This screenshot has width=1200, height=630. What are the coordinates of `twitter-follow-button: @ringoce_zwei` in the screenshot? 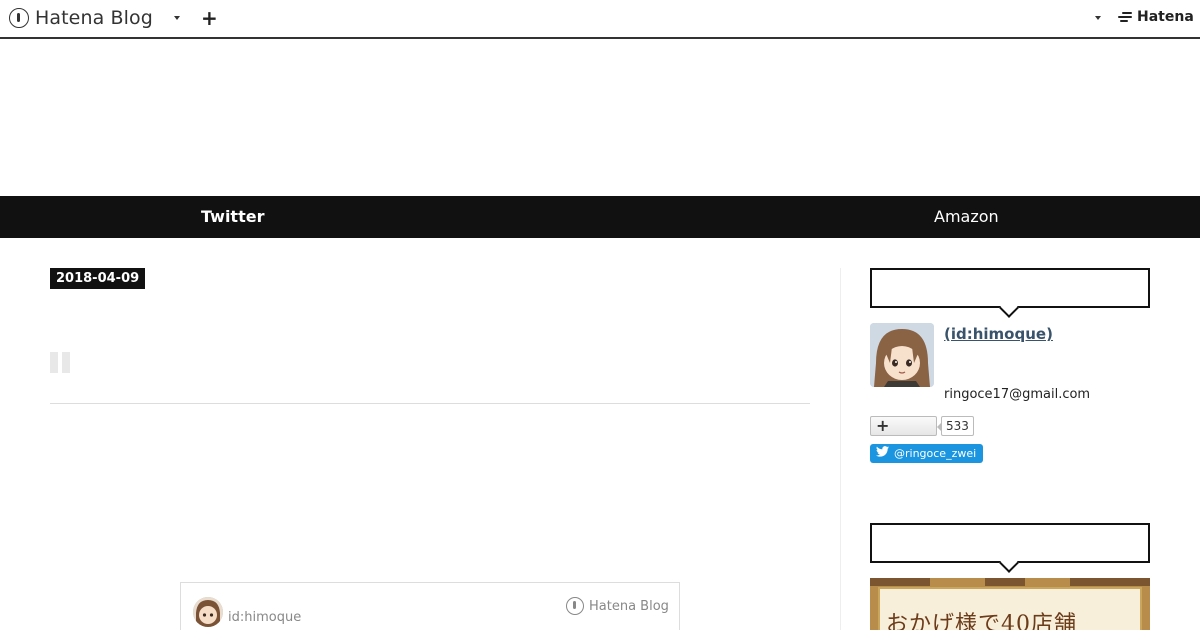 It's located at (927, 453).